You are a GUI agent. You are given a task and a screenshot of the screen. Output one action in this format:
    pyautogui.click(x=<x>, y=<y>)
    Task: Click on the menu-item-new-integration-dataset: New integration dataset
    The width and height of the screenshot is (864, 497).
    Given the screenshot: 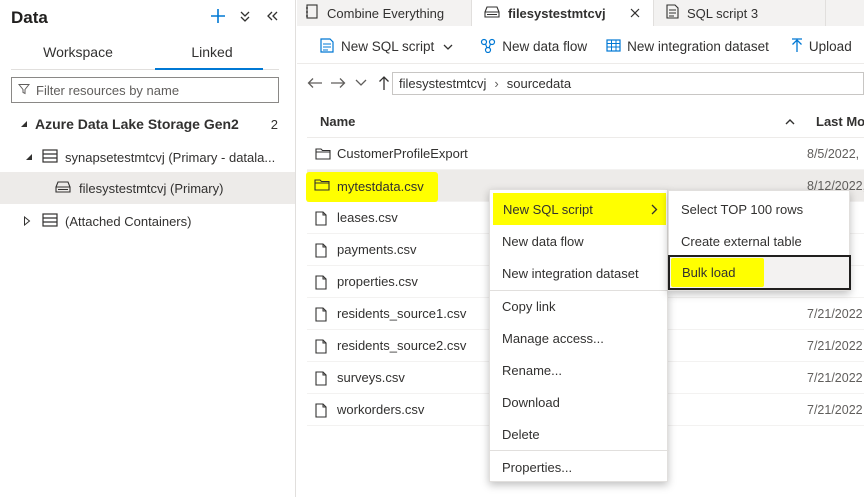 What is the action you would take?
    pyautogui.click(x=579, y=273)
    